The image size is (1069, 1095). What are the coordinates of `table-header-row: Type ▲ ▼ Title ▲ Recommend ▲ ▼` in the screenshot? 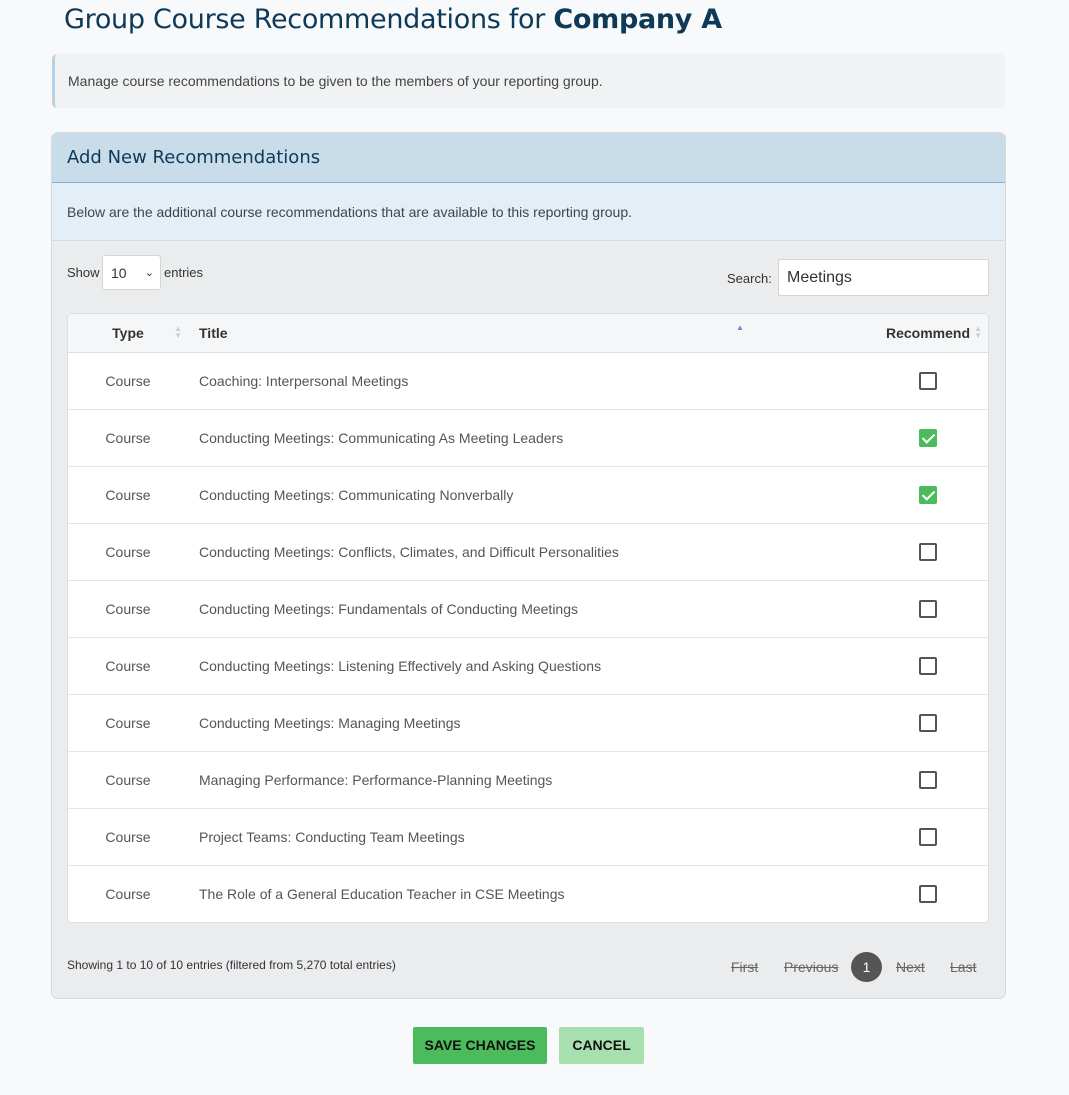 It's located at (528, 333).